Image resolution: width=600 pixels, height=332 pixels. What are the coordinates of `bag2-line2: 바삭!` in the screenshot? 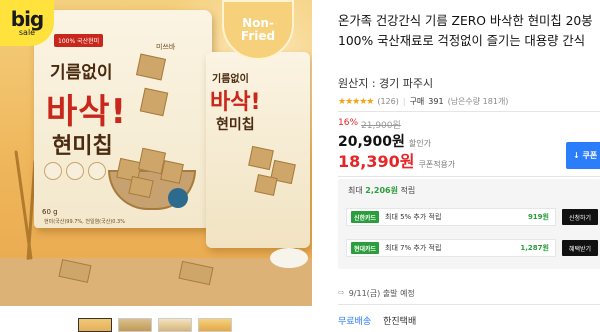 It's located at (235, 102).